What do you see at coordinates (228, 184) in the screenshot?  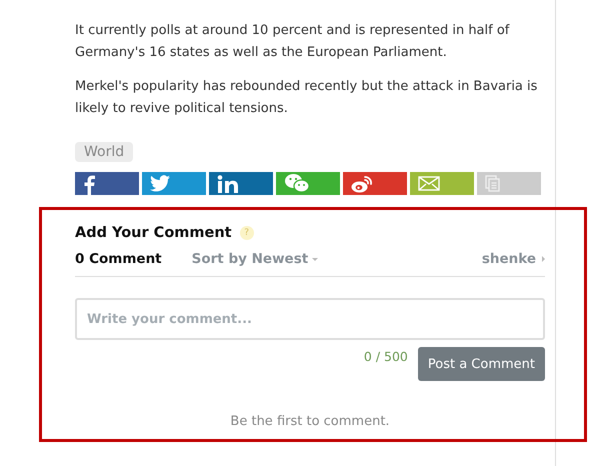 I see `linkedin-icon` at bounding box center [228, 184].